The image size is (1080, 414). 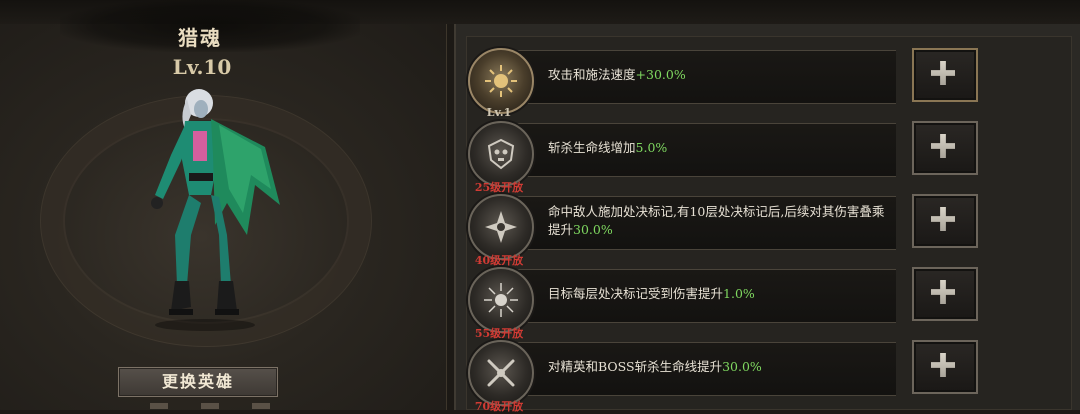 I want to click on skill-row: 攻击和施法速度+30.0% Lv.1, so click(x=760, y=85).